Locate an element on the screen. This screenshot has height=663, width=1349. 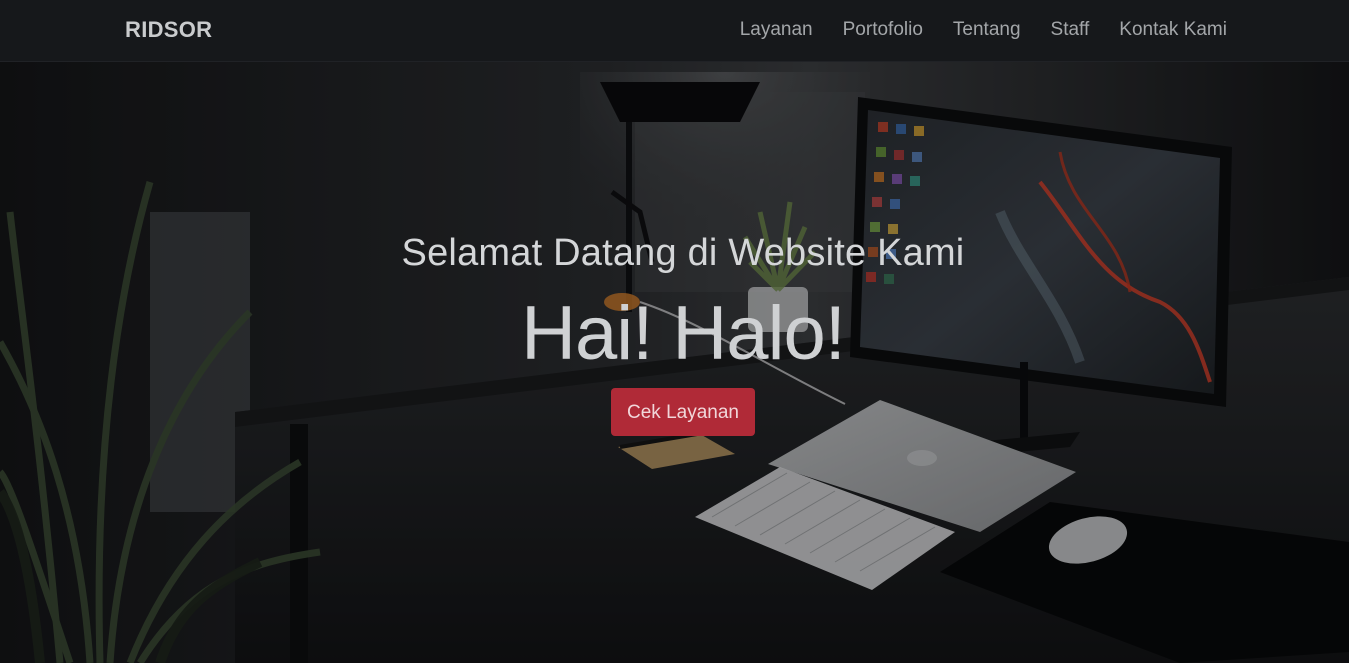
nav-item-layanan: Layanan is located at coordinates (776, 30).